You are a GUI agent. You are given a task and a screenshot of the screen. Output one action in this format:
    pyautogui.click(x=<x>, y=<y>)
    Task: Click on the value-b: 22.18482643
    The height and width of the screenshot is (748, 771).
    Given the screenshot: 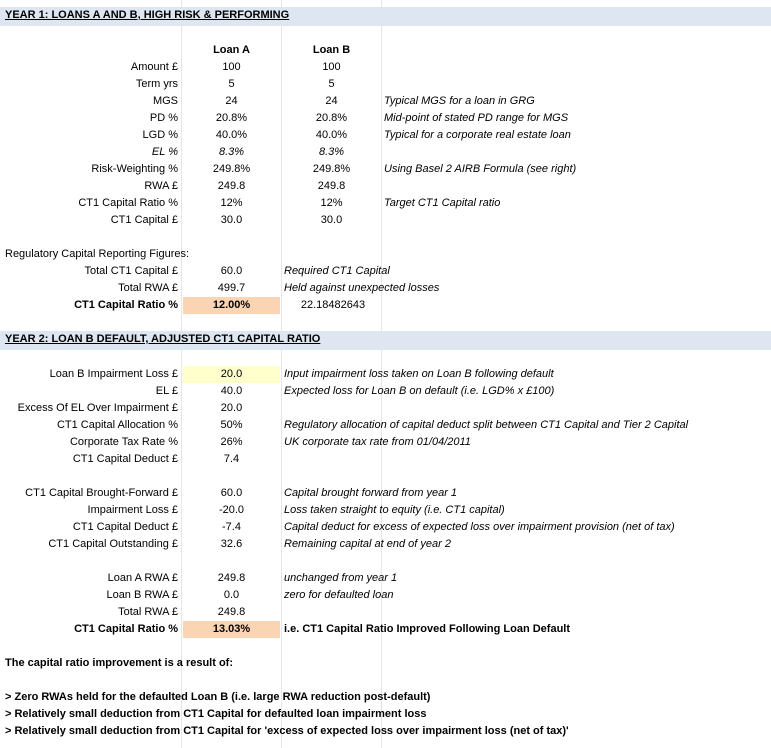 What is the action you would take?
    pyautogui.click(x=333, y=305)
    